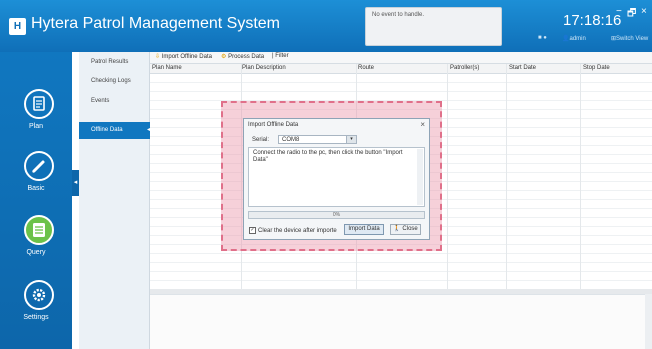 The image size is (652, 349). I want to click on event-text: No event to handle., so click(398, 15).